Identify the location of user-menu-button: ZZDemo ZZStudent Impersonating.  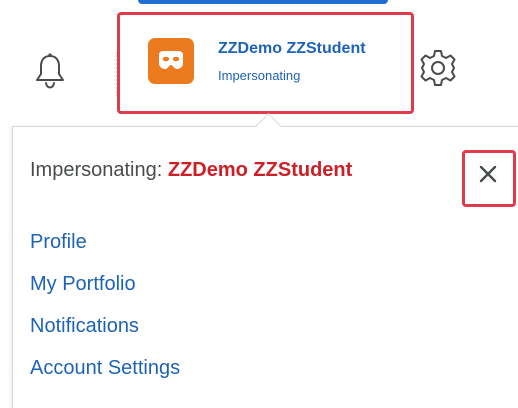
(267, 63).